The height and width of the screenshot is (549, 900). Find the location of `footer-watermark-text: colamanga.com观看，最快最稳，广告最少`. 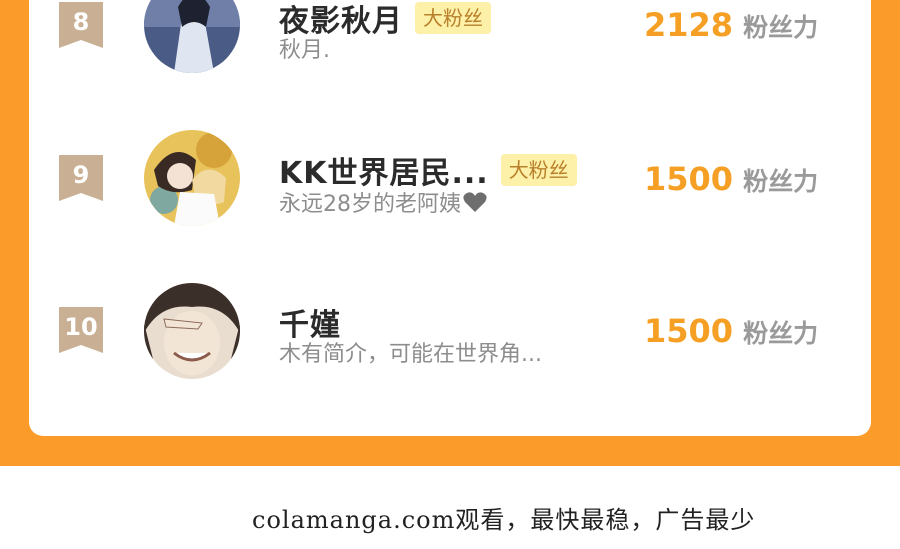

footer-watermark-text: colamanga.com观看，最快最稳，广告最少 is located at coordinates (504, 520).